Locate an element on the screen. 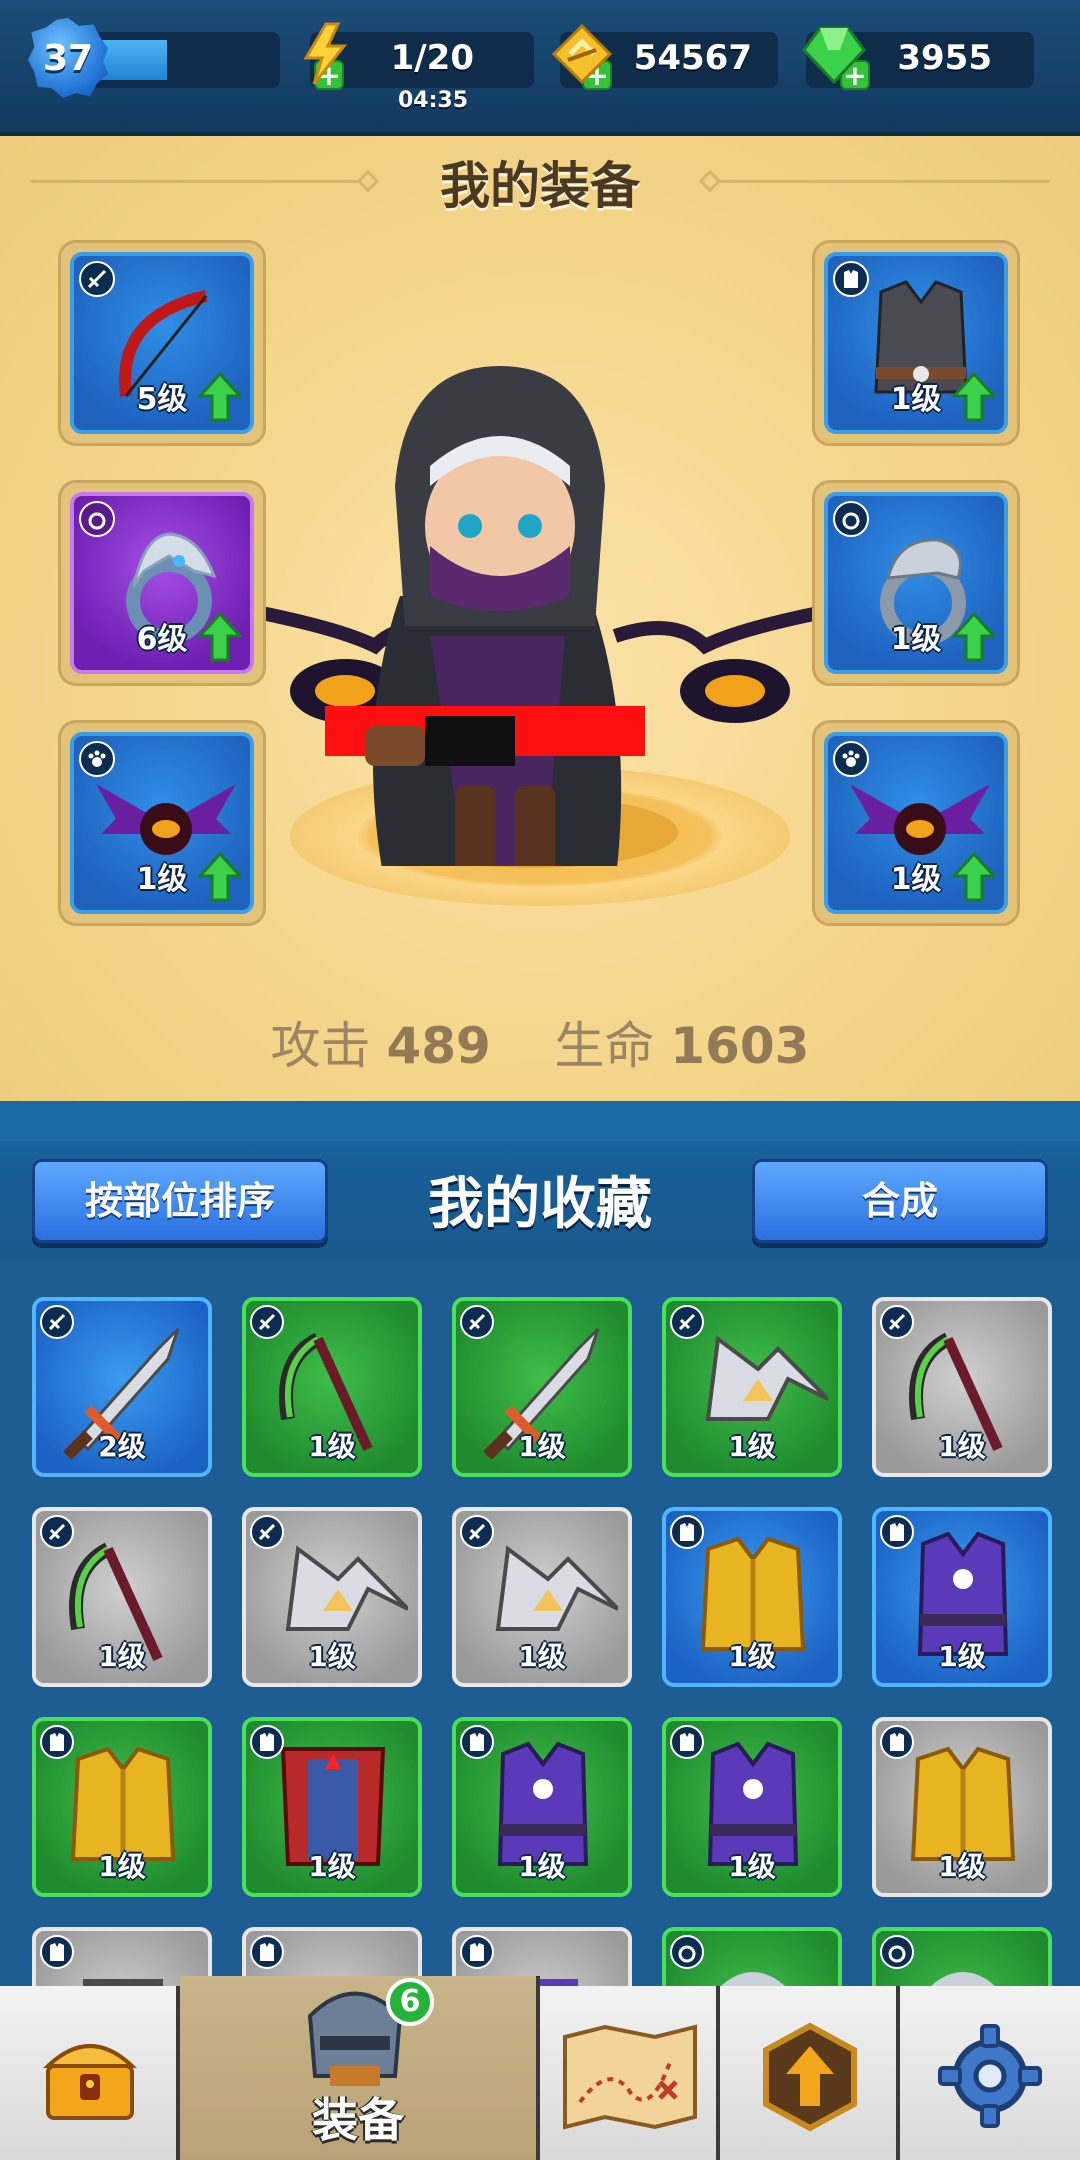 This screenshot has width=1080, height=2160. gem-icon is located at coordinates (834, 55).